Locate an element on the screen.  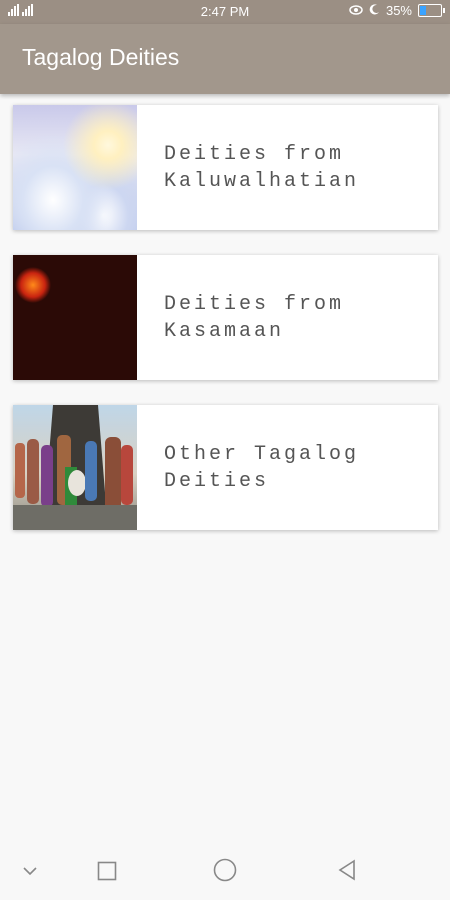
card-label-line2: Deities is located at coordinates (217, 481).